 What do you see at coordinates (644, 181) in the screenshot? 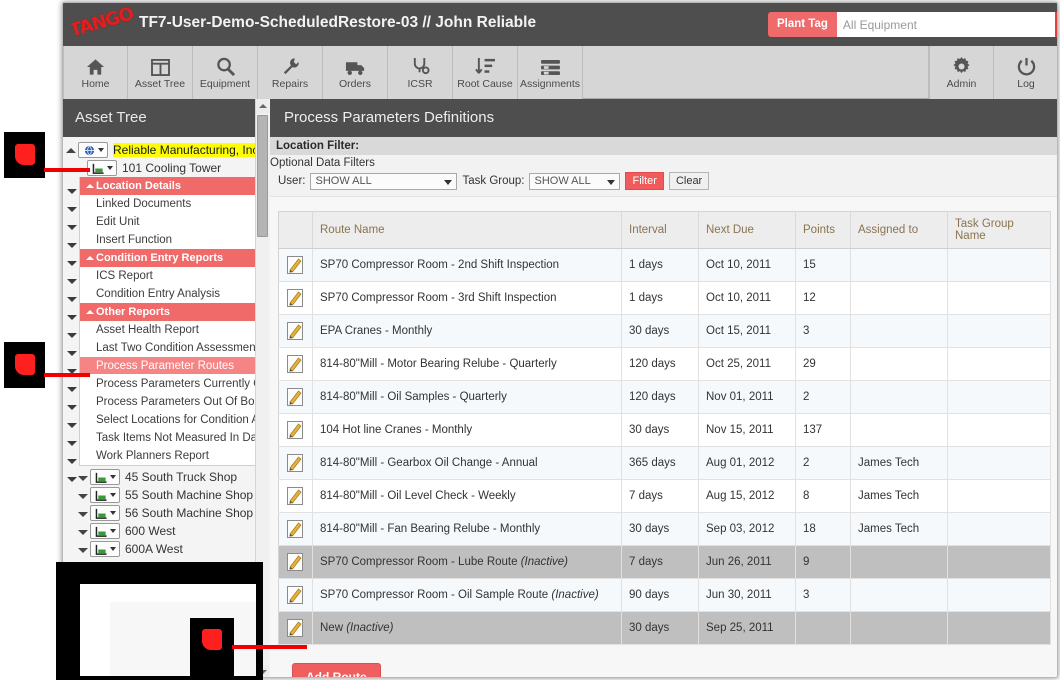
I see `filter-button: Filter` at bounding box center [644, 181].